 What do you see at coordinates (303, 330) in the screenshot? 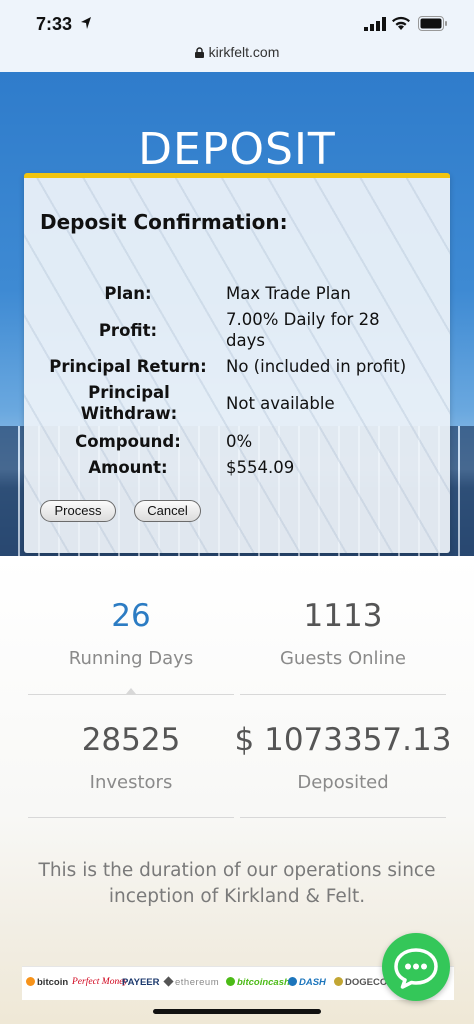
I see `row-value: 7.00% Daily for 28 days` at bounding box center [303, 330].